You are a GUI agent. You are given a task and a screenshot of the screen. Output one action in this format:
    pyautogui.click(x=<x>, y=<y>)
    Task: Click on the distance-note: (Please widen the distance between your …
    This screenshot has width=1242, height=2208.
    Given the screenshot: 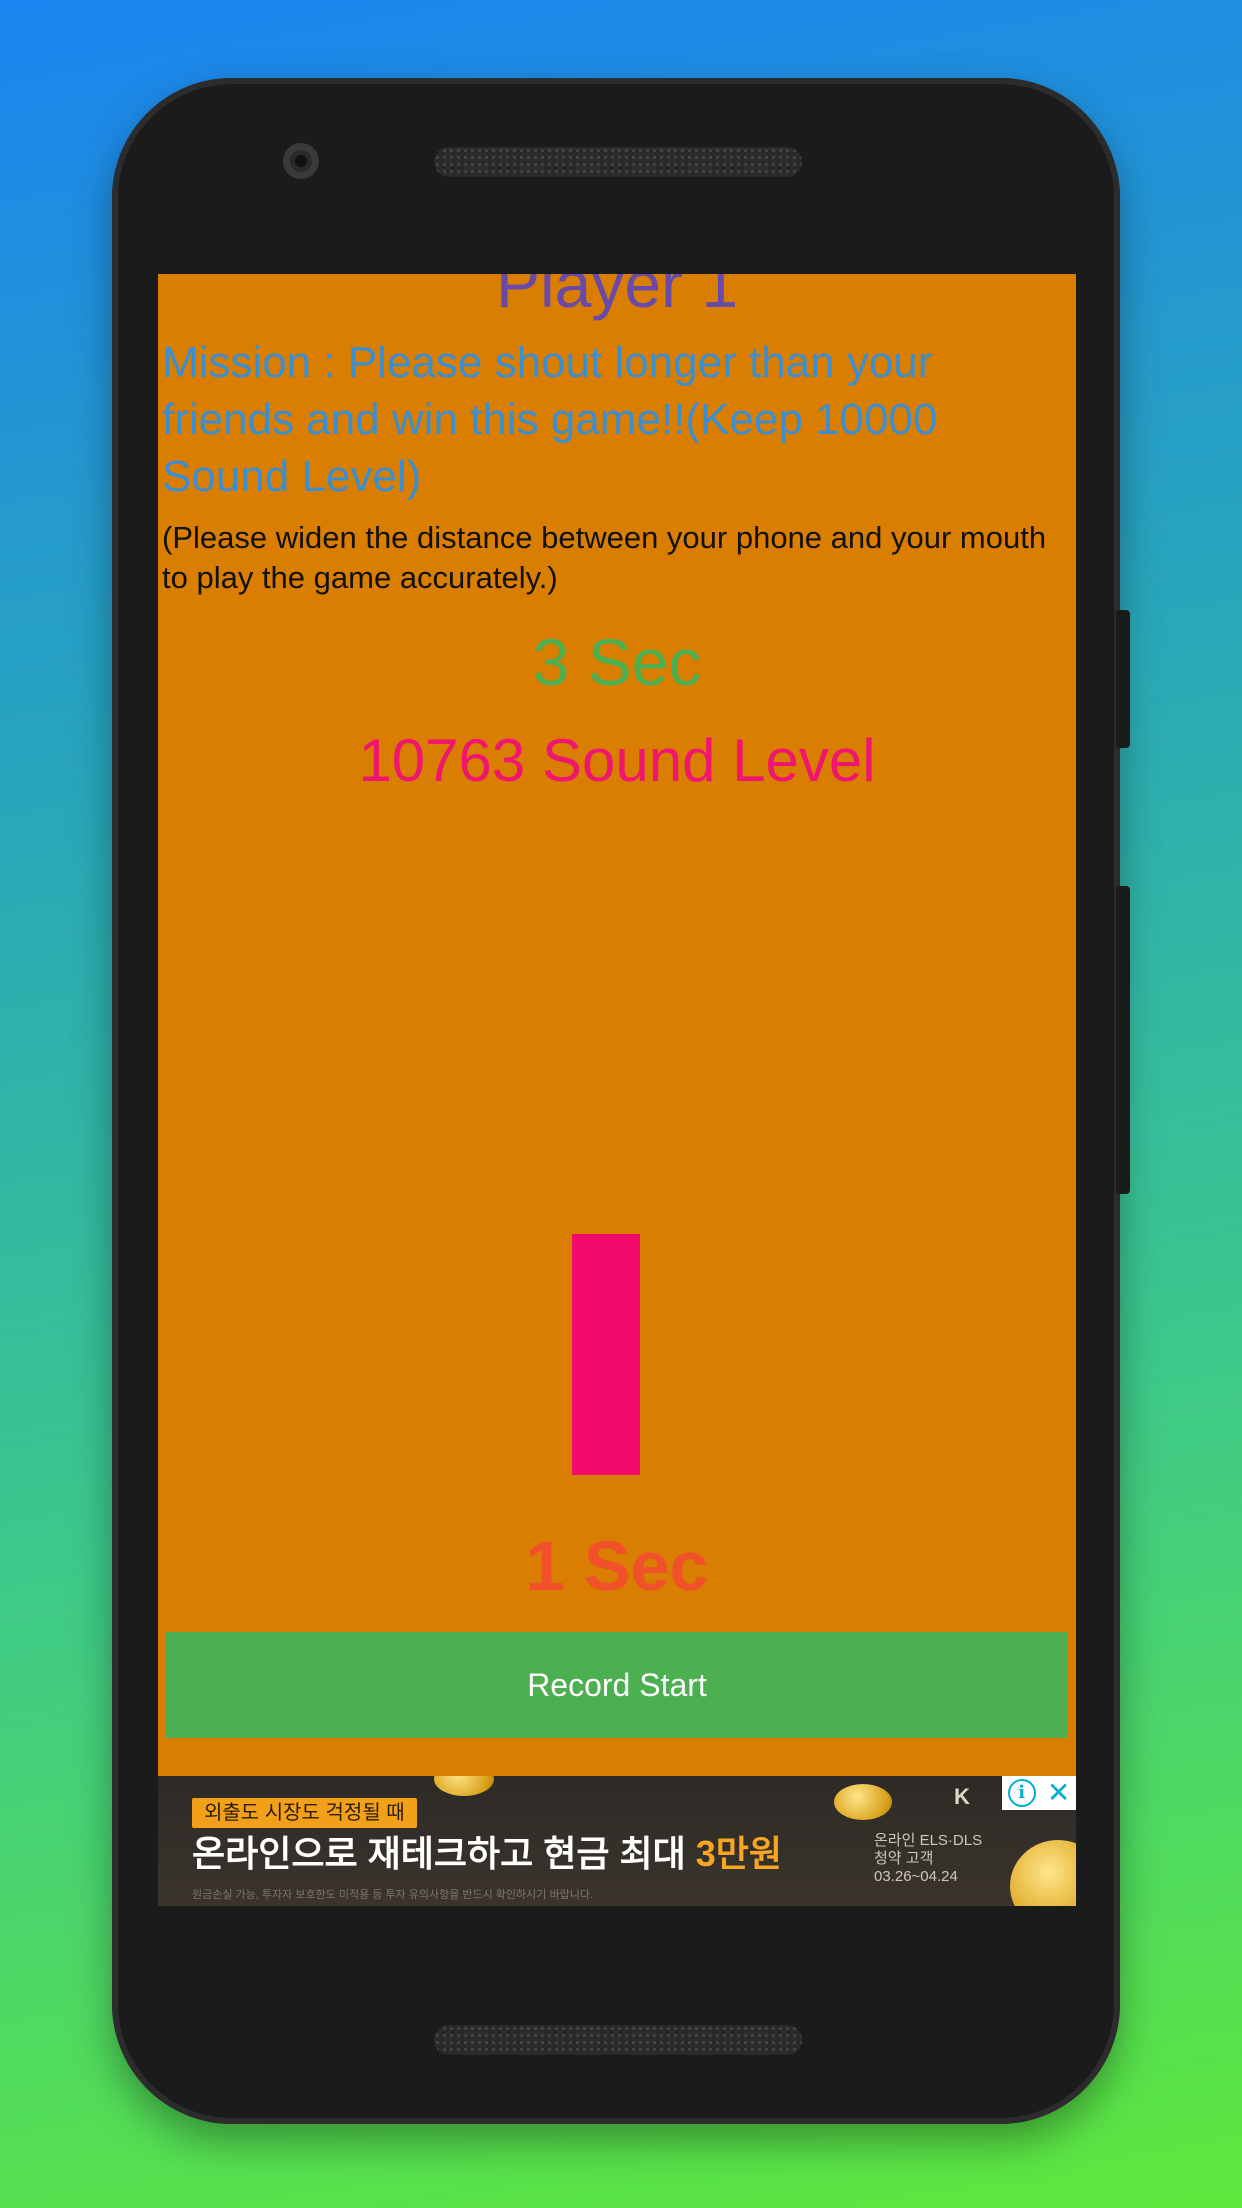 What is the action you would take?
    pyautogui.click(x=604, y=557)
    